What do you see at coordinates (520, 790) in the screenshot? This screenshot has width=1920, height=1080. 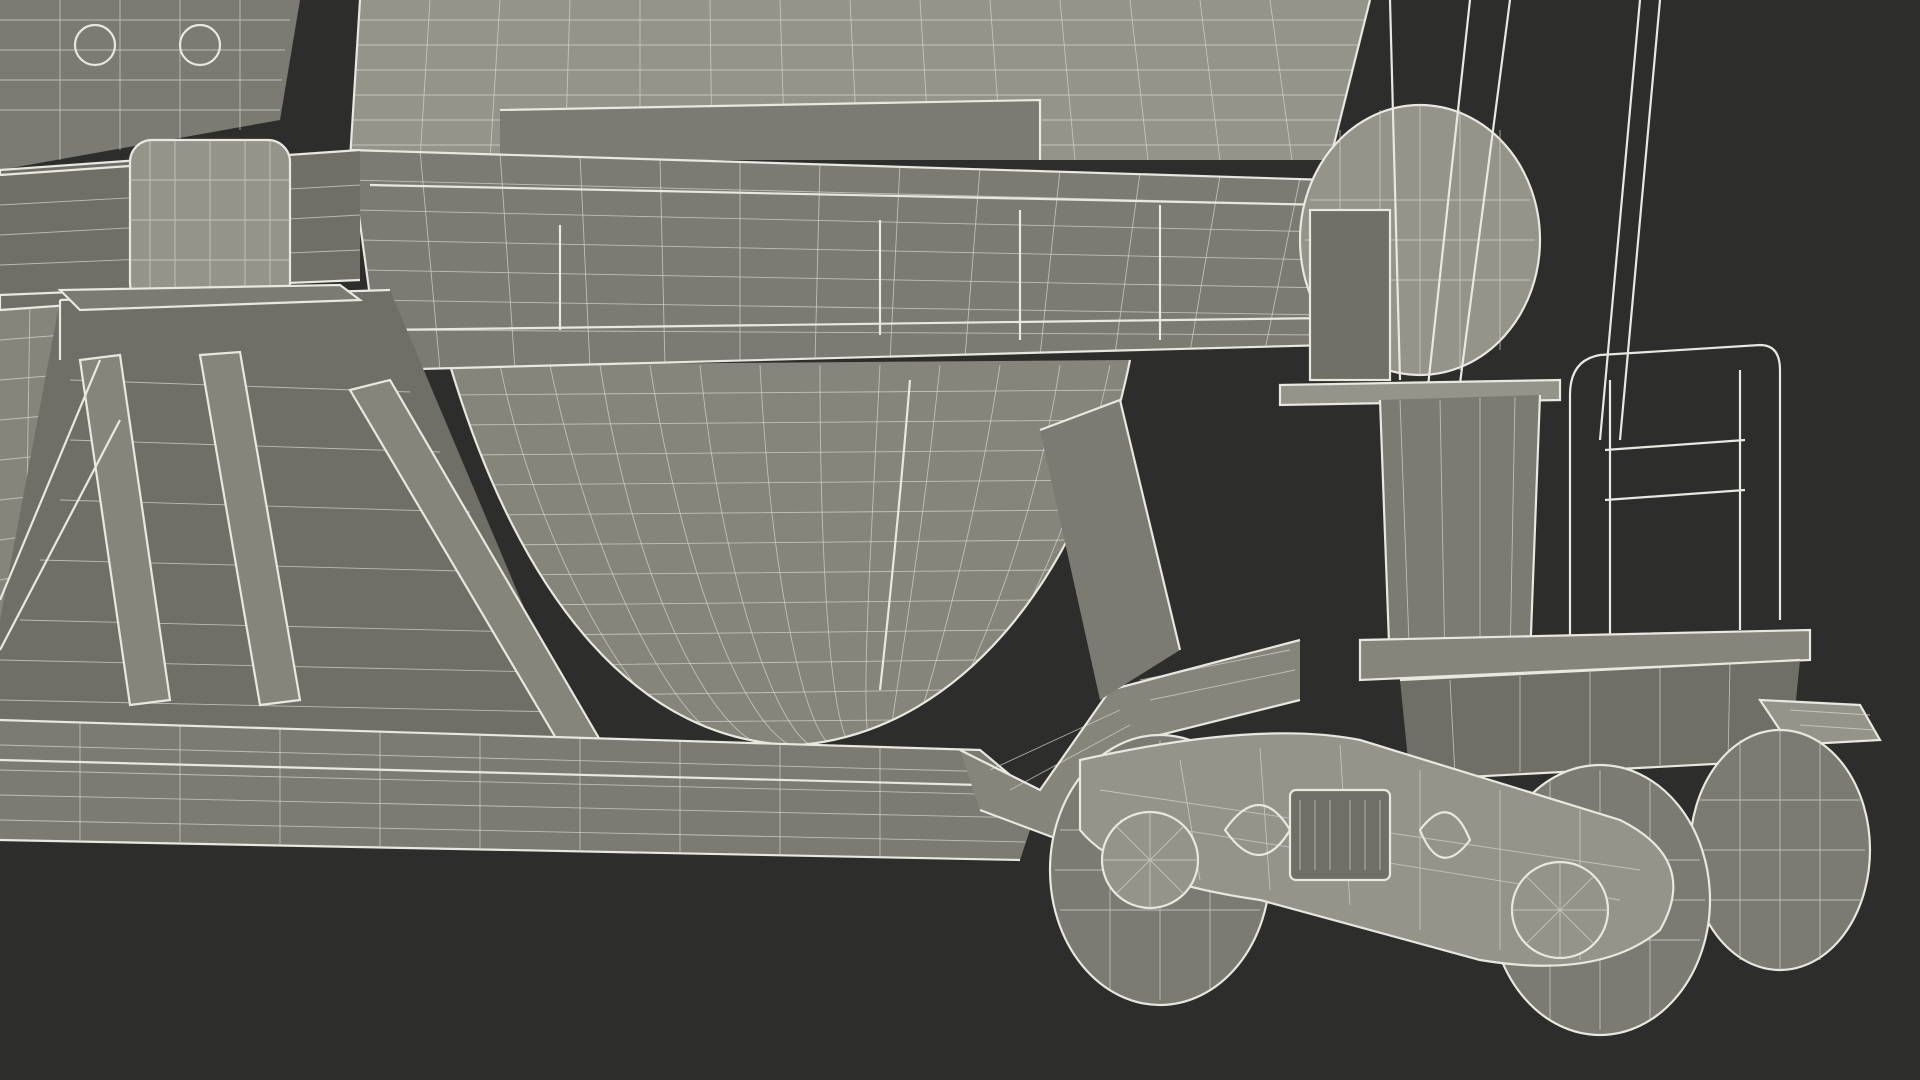 I see `underframe-beam` at bounding box center [520, 790].